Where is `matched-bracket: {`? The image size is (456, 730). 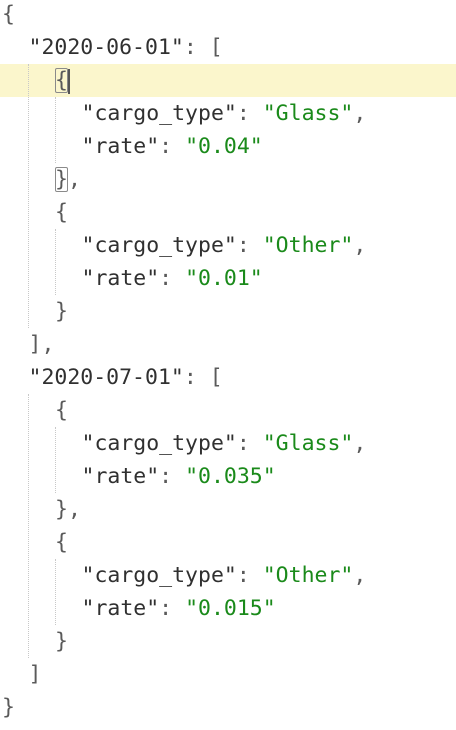 matched-bracket: { is located at coordinates (61, 80).